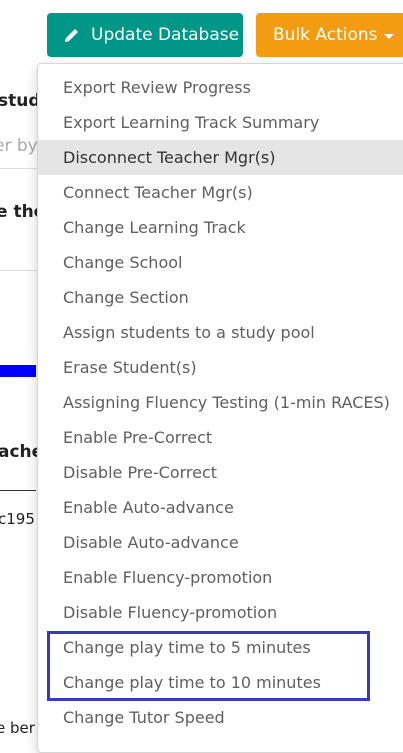 This screenshot has width=403, height=753. I want to click on menu-item: Disconnect Teacher Mgr(s), so click(220, 157).